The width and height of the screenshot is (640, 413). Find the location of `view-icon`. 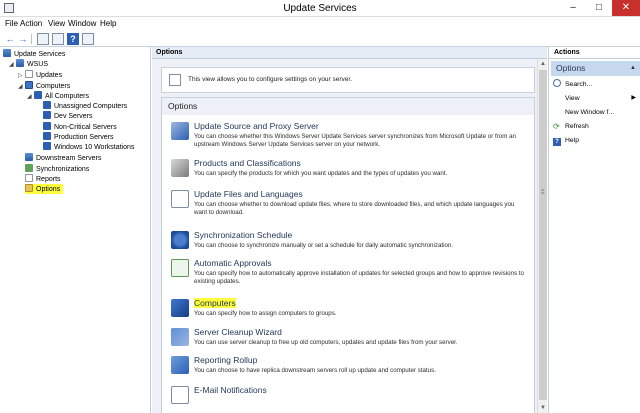

view-icon is located at coordinates (557, 97).